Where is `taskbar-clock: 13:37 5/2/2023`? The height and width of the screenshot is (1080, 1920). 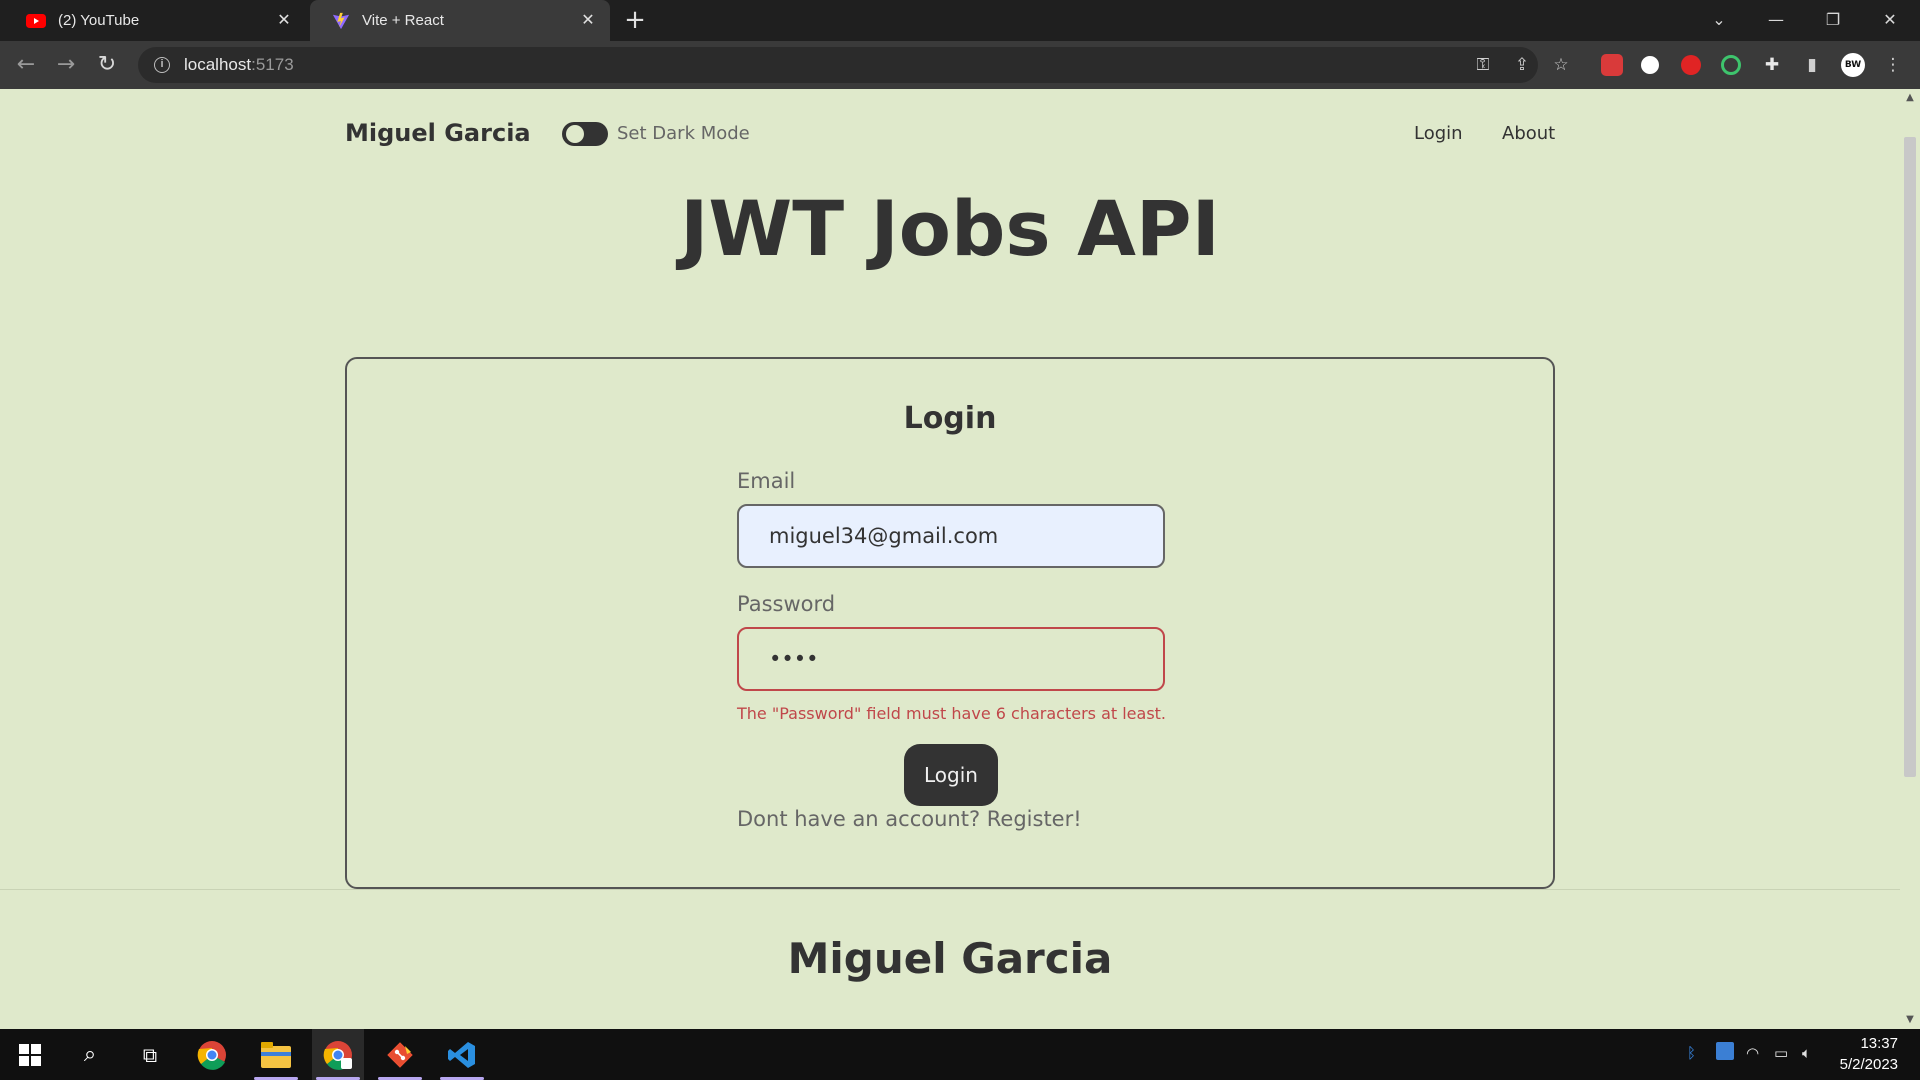
taskbar-clock: 13:37 5/2/2023 is located at coordinates (1863, 1054).